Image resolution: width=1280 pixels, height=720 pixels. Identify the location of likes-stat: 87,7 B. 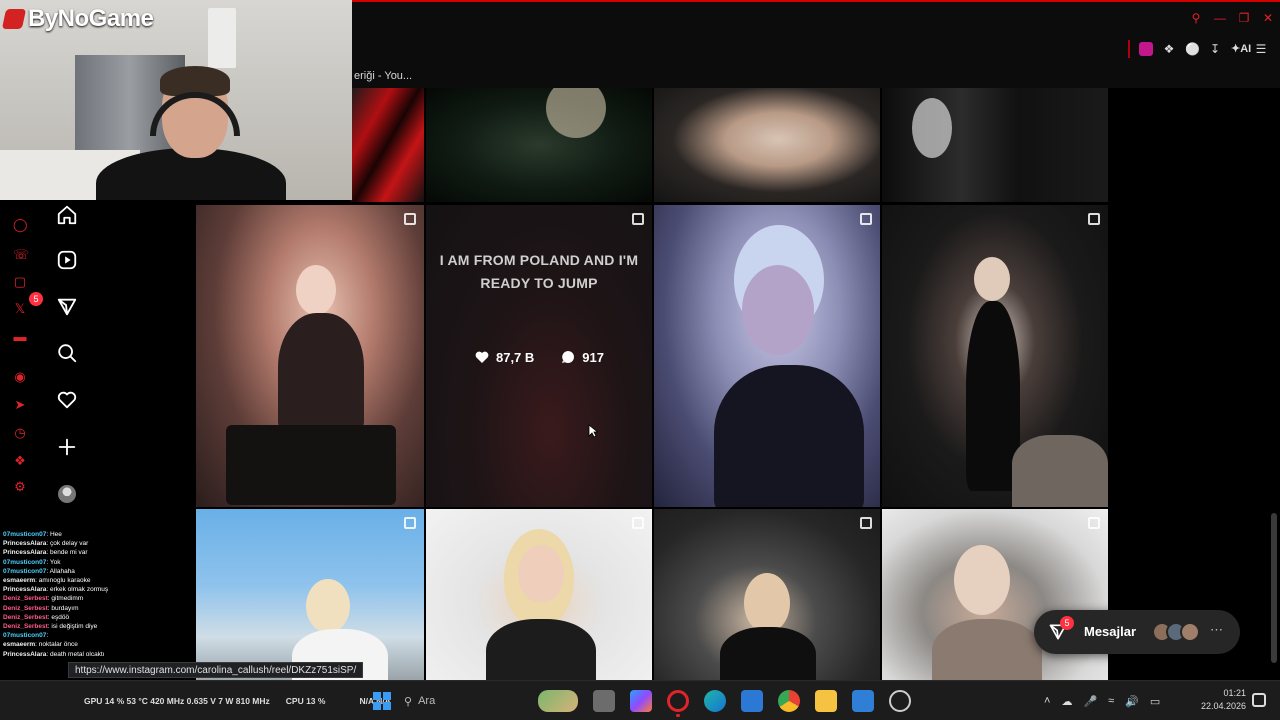
(504, 357).